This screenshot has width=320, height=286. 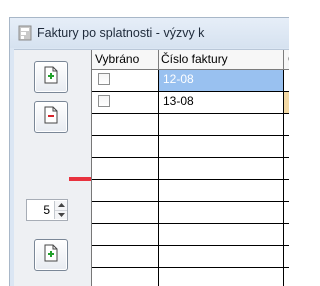 I want to click on count-stepper: 5, so click(x=47, y=210).